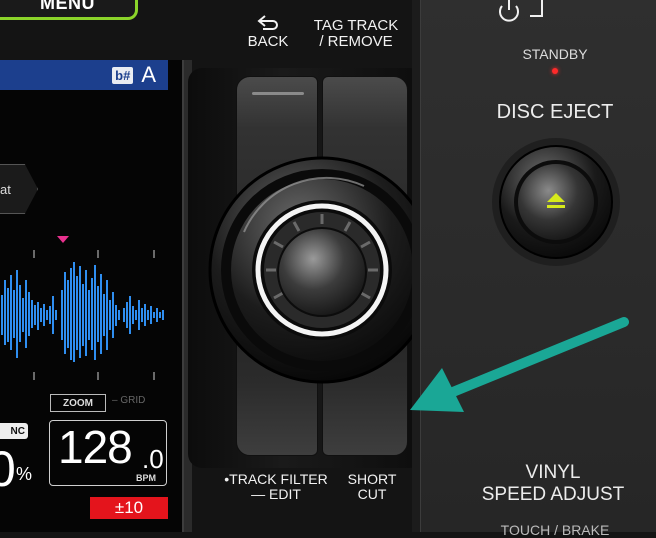  What do you see at coordinates (84, 75) in the screenshot?
I see `key-bar: b# A` at bounding box center [84, 75].